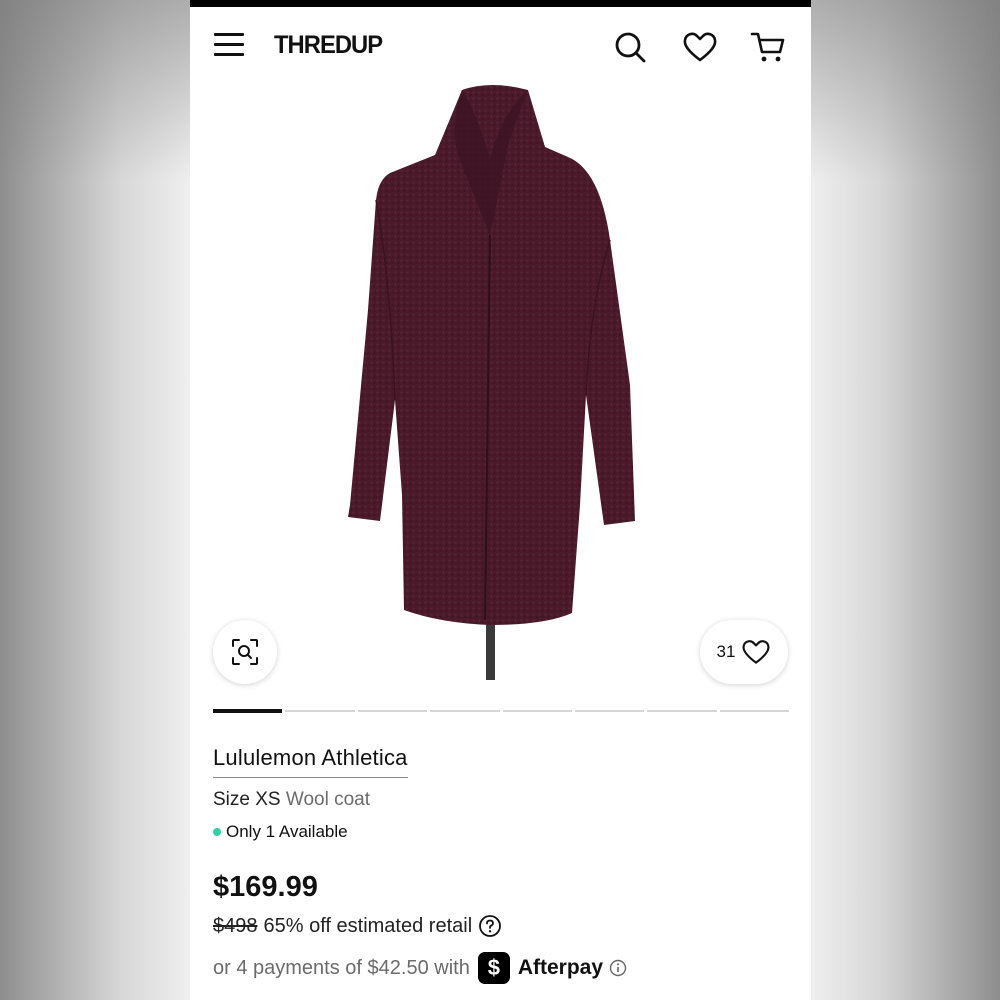 This screenshot has width=1000, height=1000. Describe the element at coordinates (265, 887) in the screenshot. I see `price: $169.99` at that location.